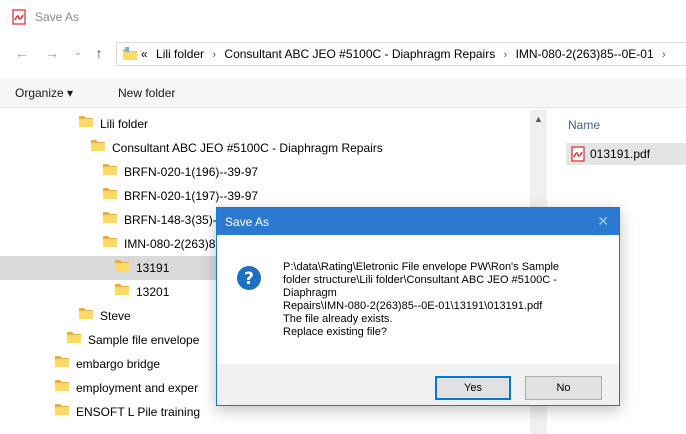  Describe the element at coordinates (264, 172) in the screenshot. I see `tree-item: BRFN-020-1(196)--39-97` at that location.